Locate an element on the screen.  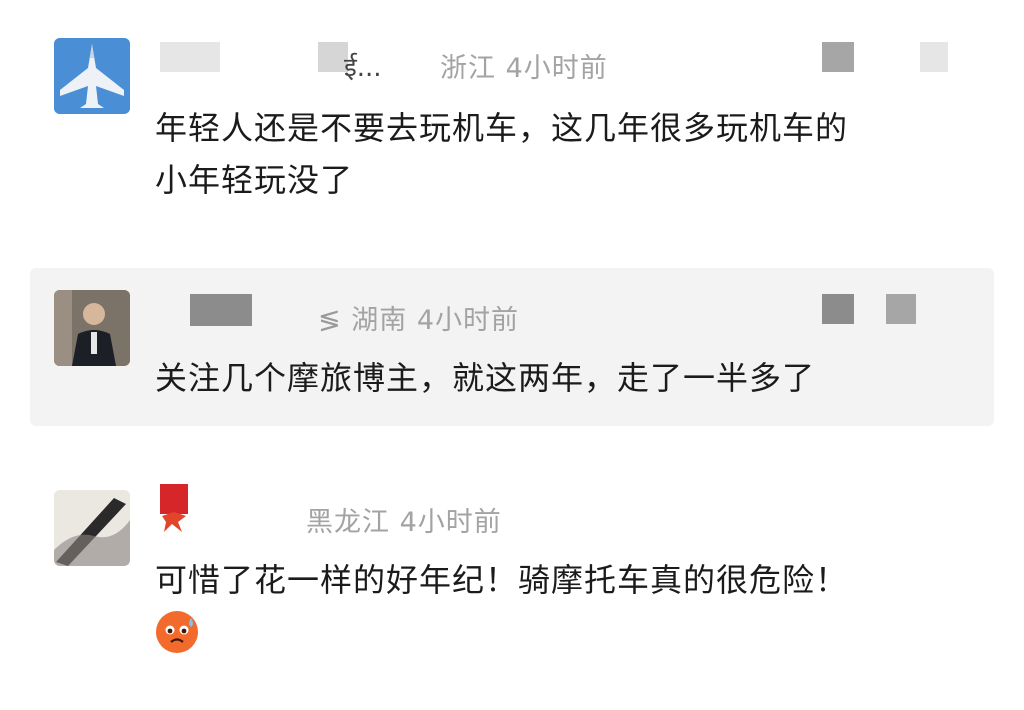
person-photo-icon is located at coordinates (92, 328).